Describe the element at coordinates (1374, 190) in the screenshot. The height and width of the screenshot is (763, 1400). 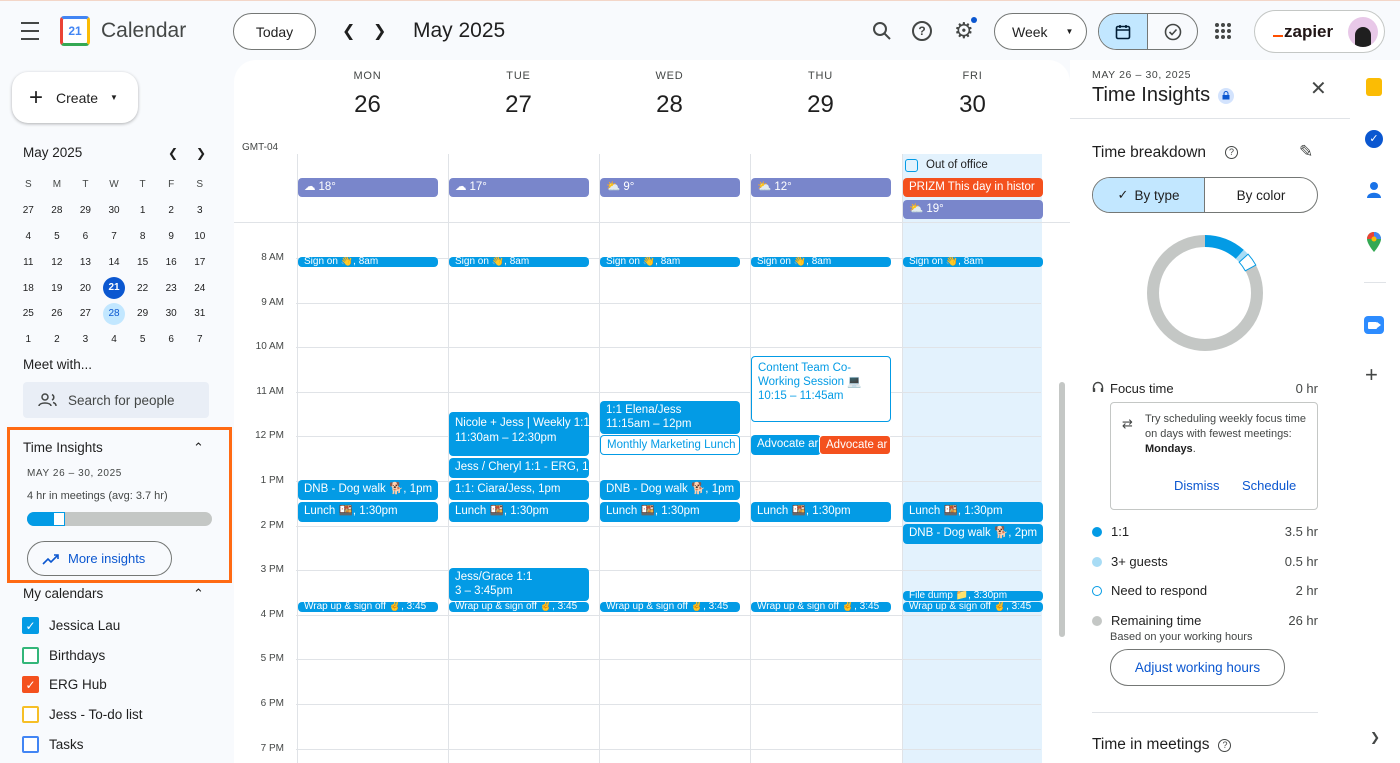
I see `contacts-icon` at that location.